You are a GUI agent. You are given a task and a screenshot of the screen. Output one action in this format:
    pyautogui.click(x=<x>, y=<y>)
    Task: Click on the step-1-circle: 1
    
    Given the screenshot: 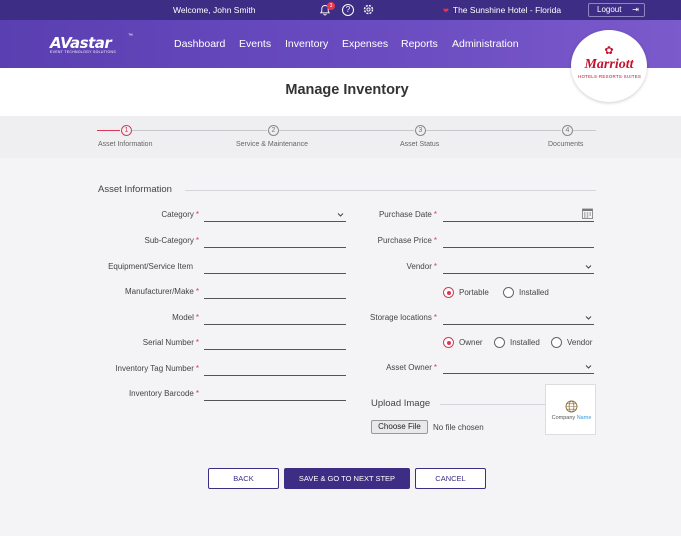 What is the action you would take?
    pyautogui.click(x=126, y=130)
    